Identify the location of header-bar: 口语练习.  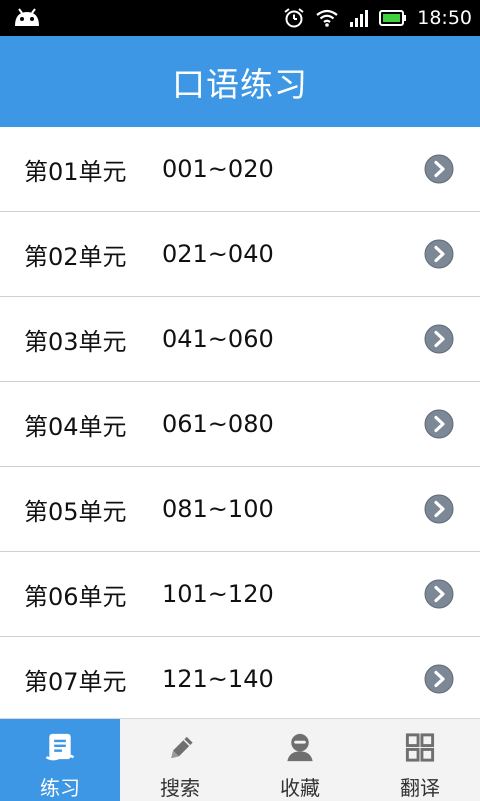
(240, 81).